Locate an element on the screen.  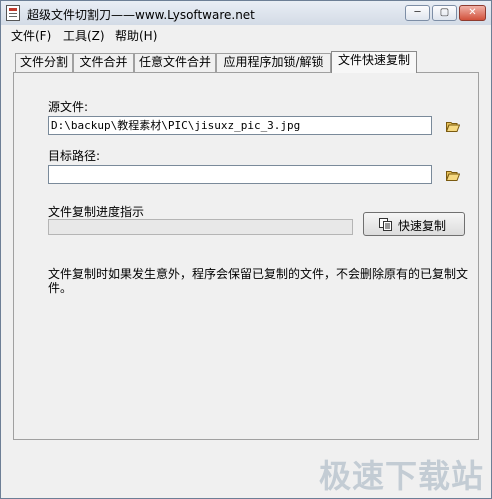
tab-strip: 文件分割 文件合并 任意文件合并 应用程序加锁/解锁 文件快速复制 is located at coordinates (246, 62).